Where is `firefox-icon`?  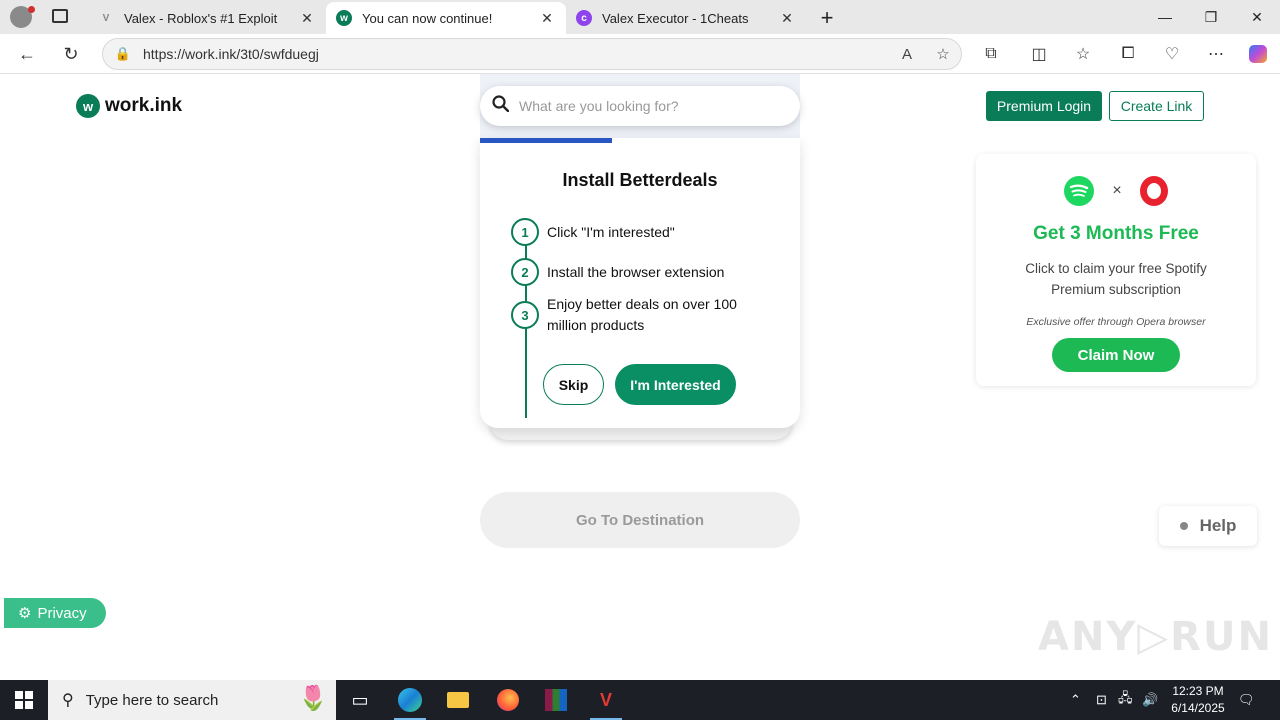 firefox-icon is located at coordinates (508, 700).